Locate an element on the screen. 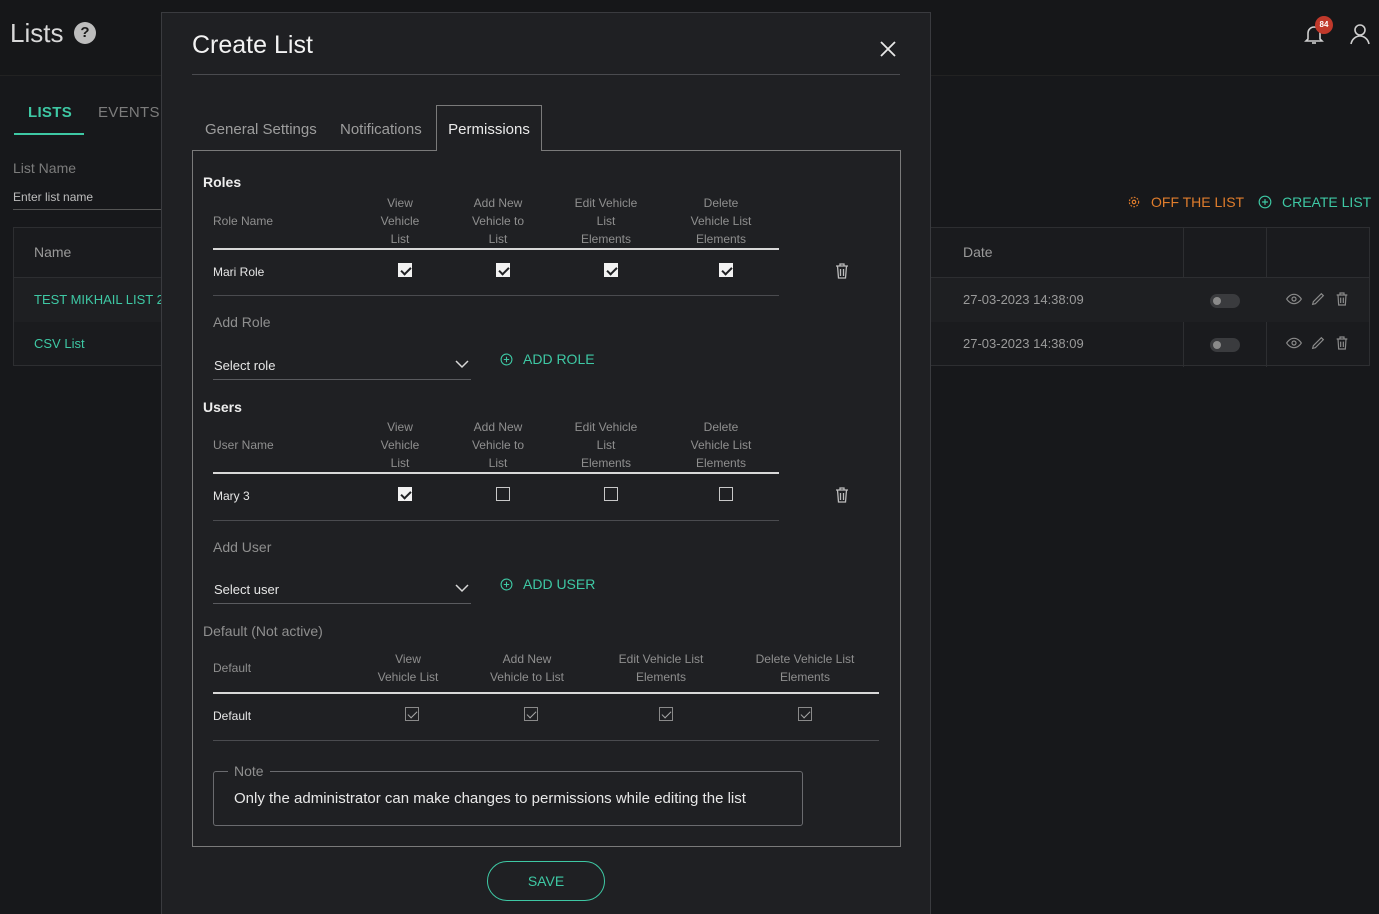  role-name: Mari Role is located at coordinates (239, 272).